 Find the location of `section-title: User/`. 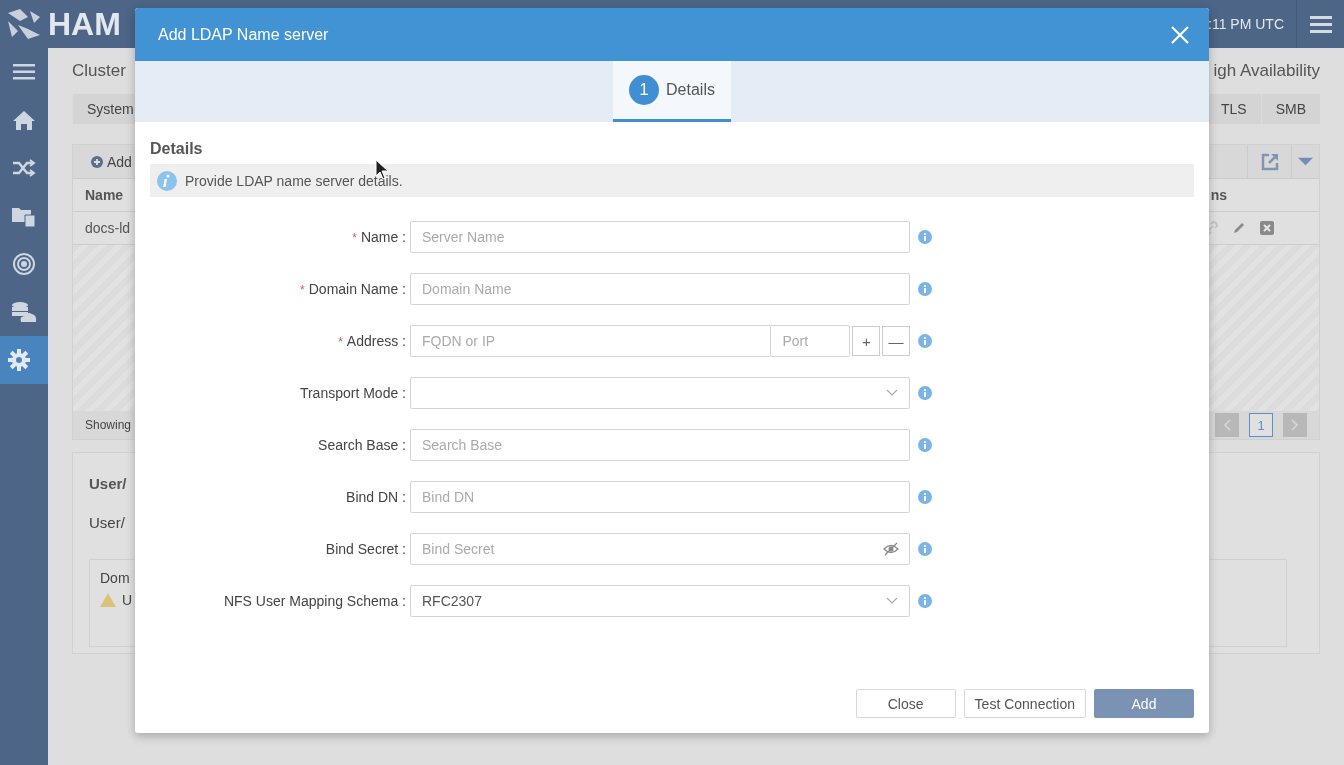

section-title: User/ is located at coordinates (108, 483).